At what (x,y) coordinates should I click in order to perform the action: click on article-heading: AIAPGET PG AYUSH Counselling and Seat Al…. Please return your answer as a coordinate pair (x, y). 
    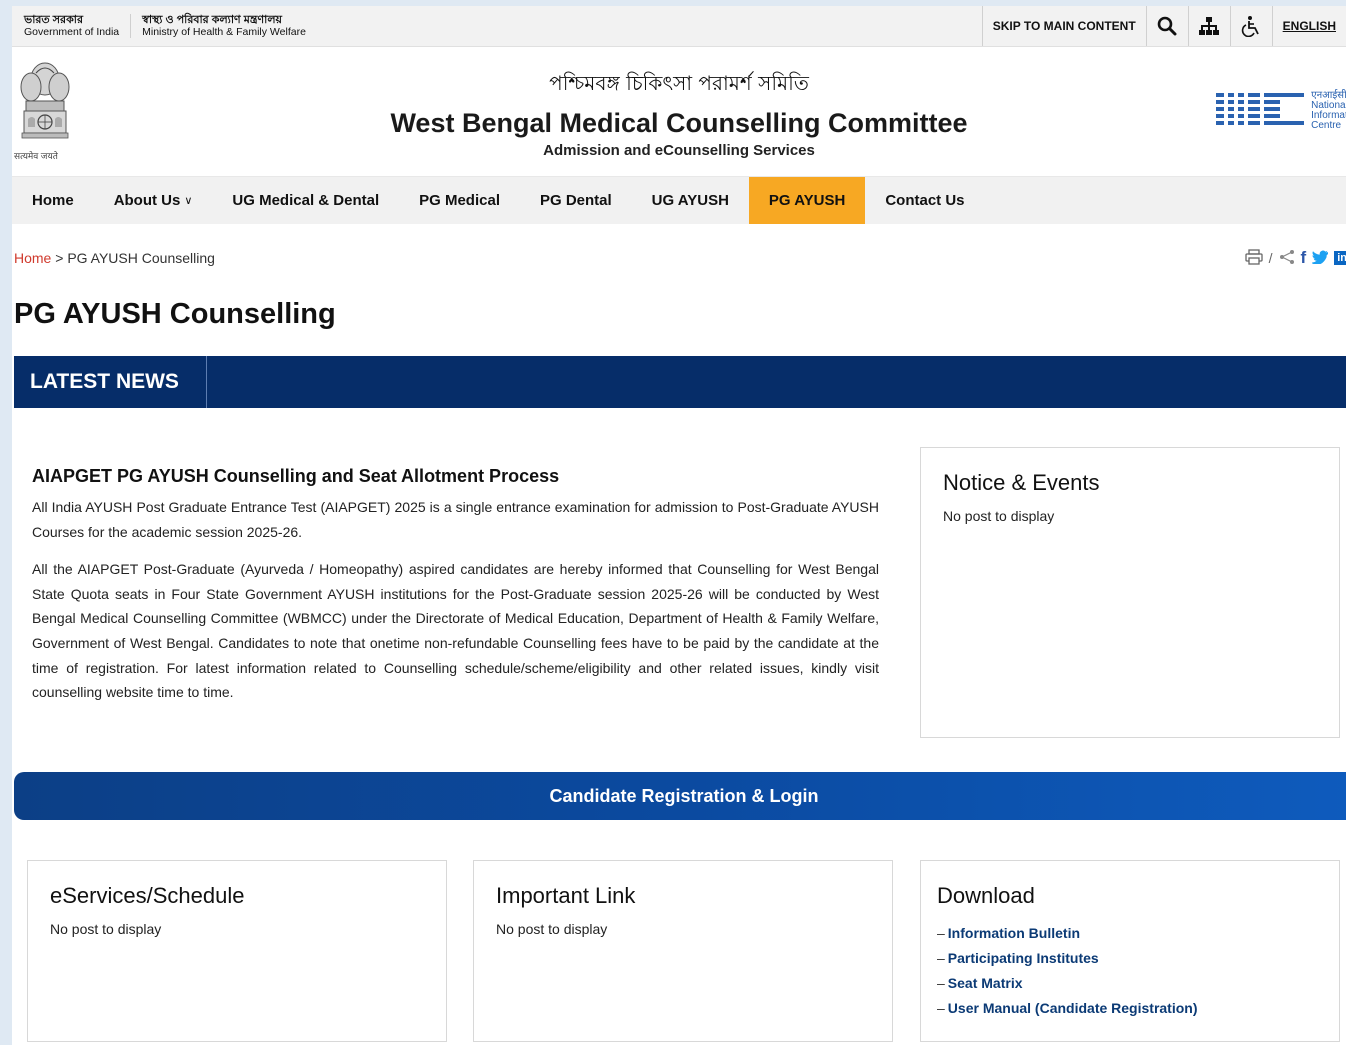
    Looking at the image, I should click on (296, 476).